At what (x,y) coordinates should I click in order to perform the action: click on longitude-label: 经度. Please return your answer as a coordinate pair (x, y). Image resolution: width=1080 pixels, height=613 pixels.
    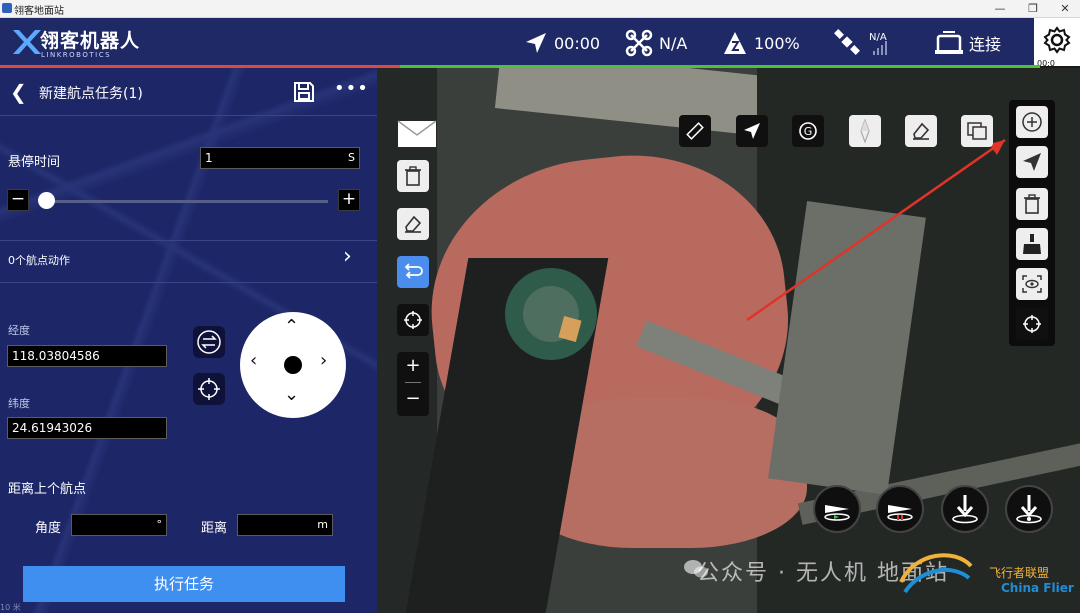
    Looking at the image, I should click on (19, 330).